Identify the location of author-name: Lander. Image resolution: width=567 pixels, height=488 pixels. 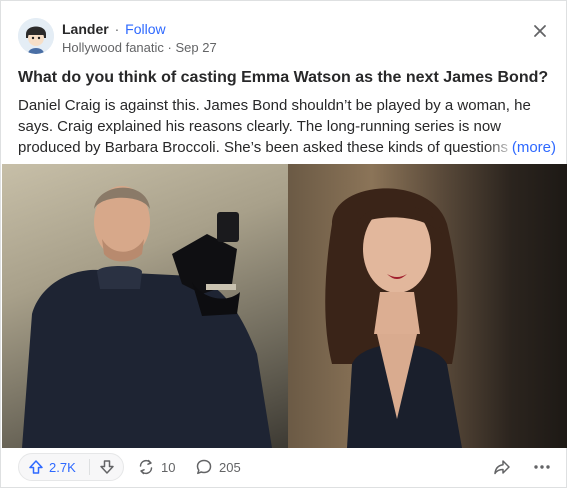
(85, 29).